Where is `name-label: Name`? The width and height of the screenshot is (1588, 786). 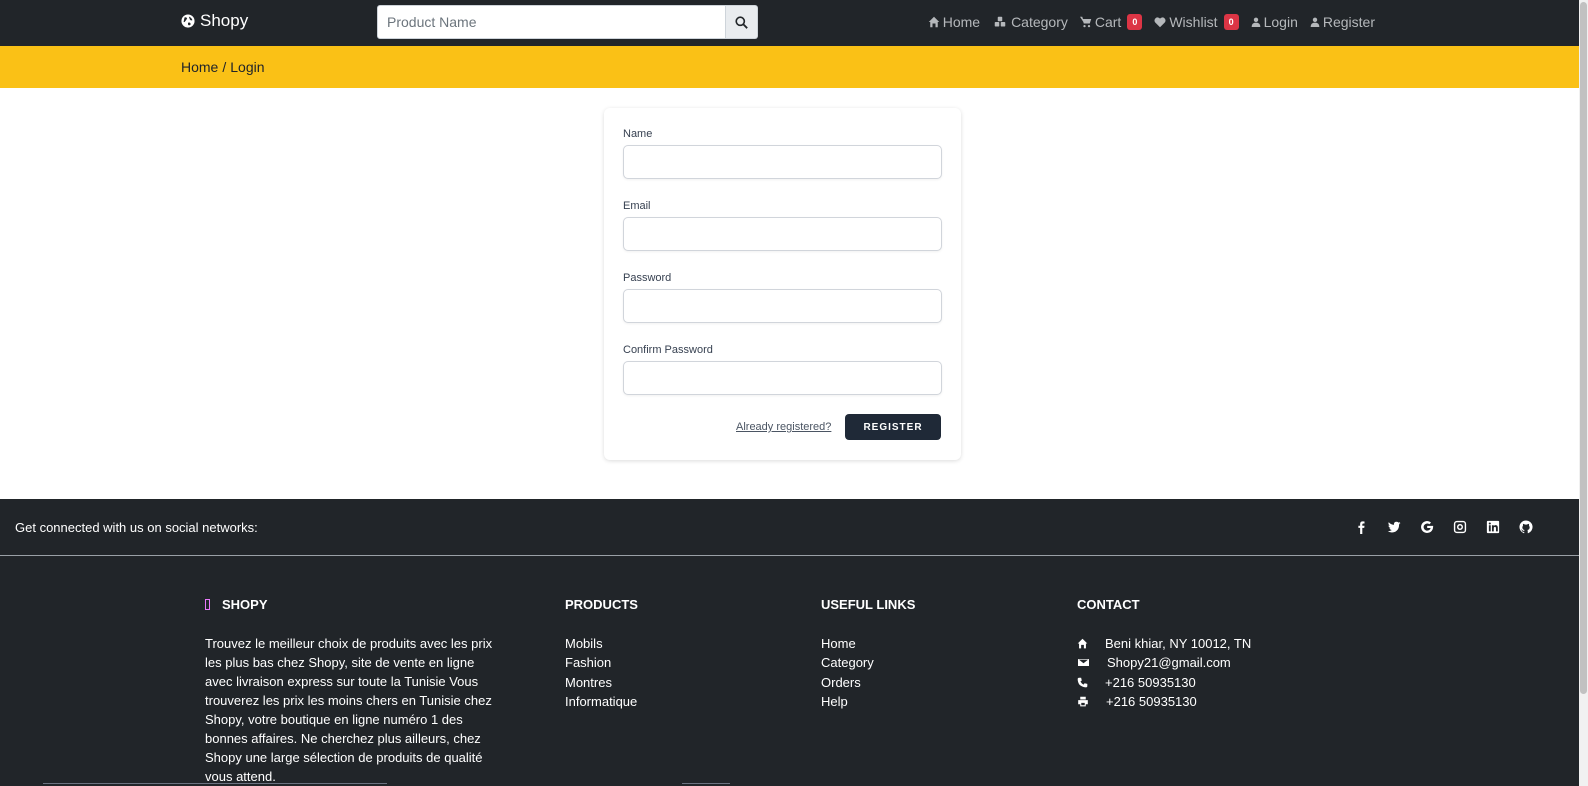
name-label: Name is located at coordinates (638, 134).